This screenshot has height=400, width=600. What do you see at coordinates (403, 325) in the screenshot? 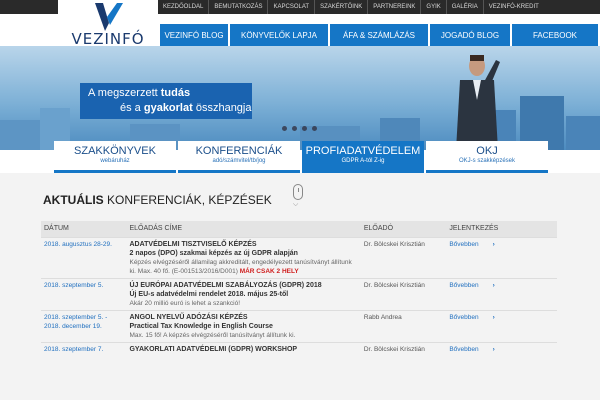
I see `event-presenter: Rabb Andrea` at bounding box center [403, 325].